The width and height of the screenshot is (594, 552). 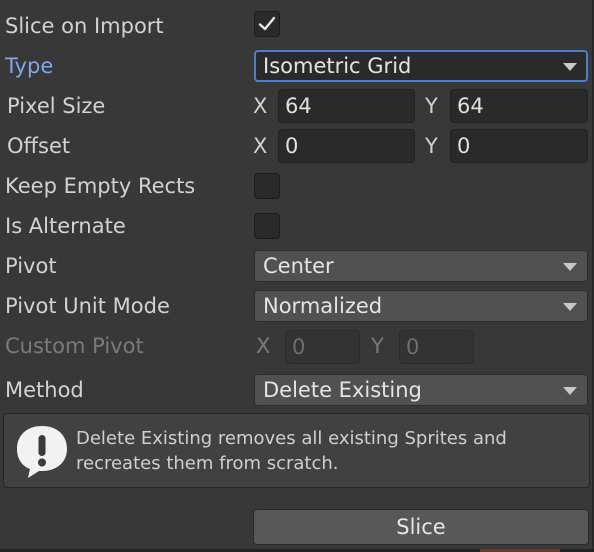 I want to click on method-row: Method Delete Existing, so click(x=297, y=390).